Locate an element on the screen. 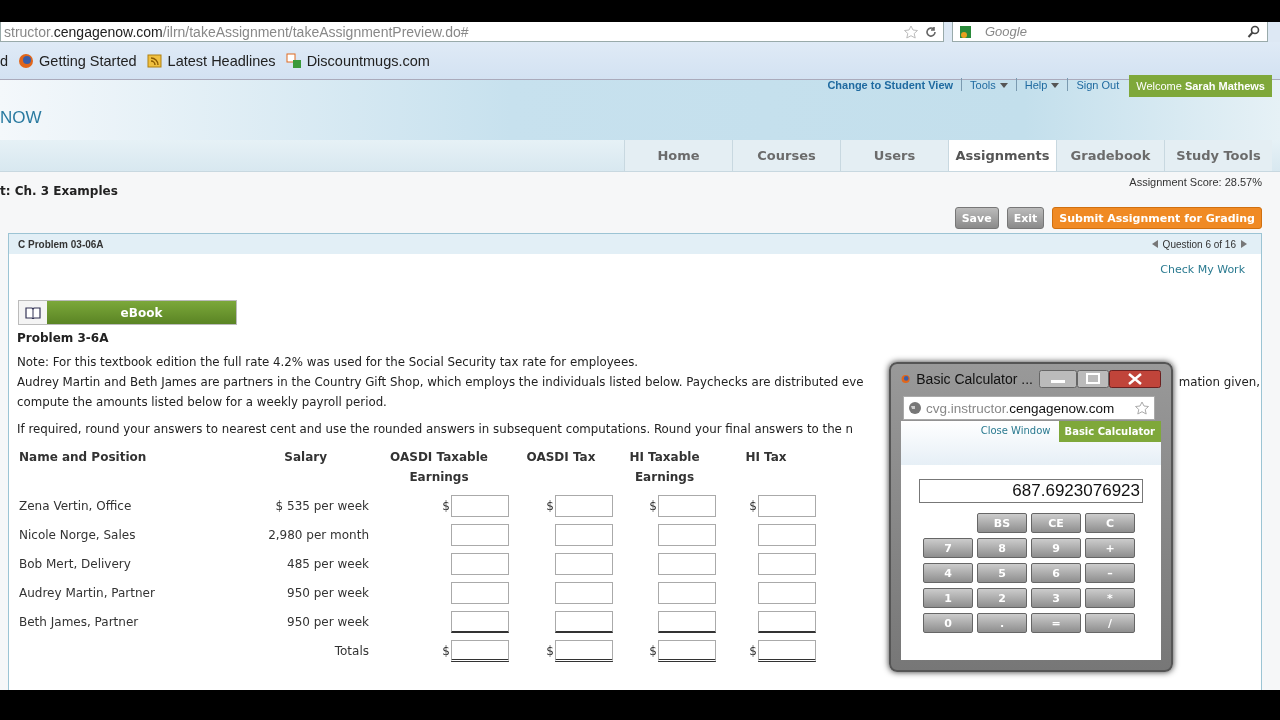 This screenshot has width=1280, height=720. search-bar: Google is located at coordinates (1110, 32).